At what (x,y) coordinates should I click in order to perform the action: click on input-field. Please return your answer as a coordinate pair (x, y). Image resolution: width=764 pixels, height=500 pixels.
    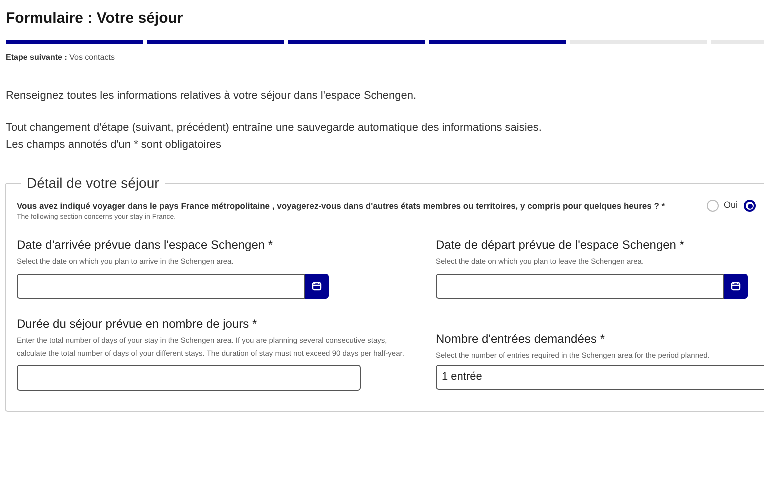
    Looking at the image, I should click on (189, 377).